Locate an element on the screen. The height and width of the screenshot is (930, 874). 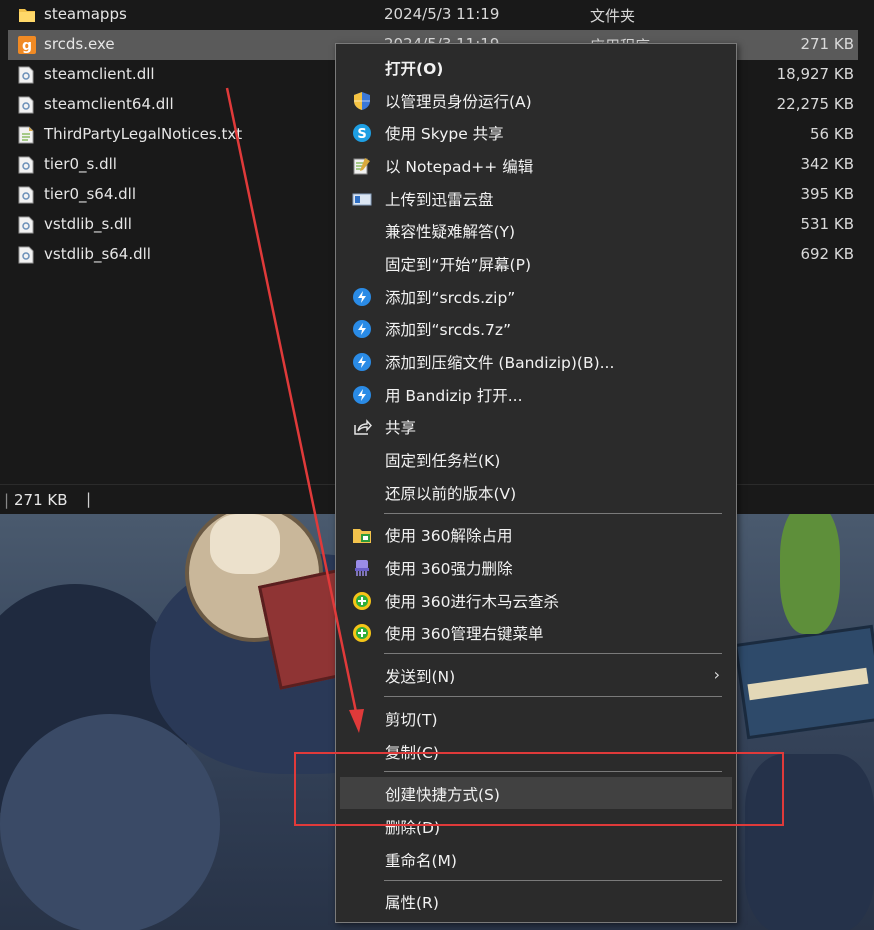
menu-item-label: 还原以前的版本(V) is located at coordinates (451, 494).